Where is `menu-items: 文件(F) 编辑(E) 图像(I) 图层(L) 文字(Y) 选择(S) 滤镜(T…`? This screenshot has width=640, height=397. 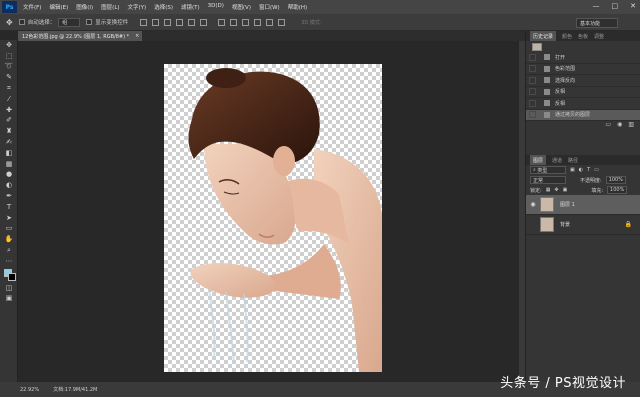 menu-items: 文件(F) 编辑(E) 图像(I) 图层(L) 文字(Y) 选择(S) 滤镜(T… is located at coordinates (165, 7).